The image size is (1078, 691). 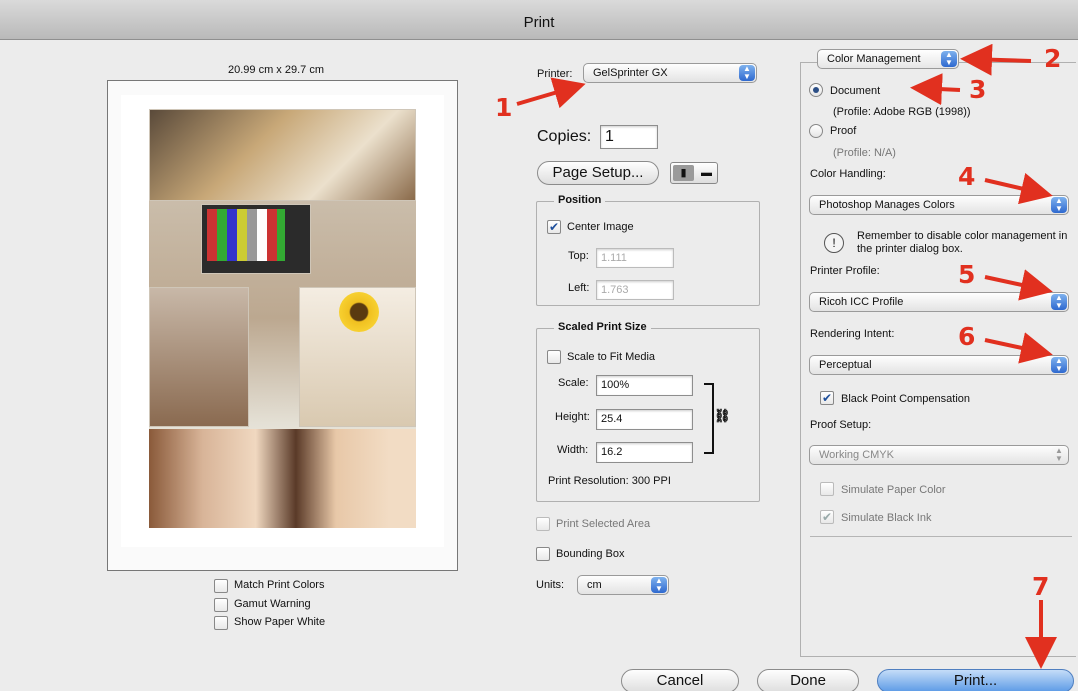 I want to click on annotation-6: 6, so click(x=967, y=336).